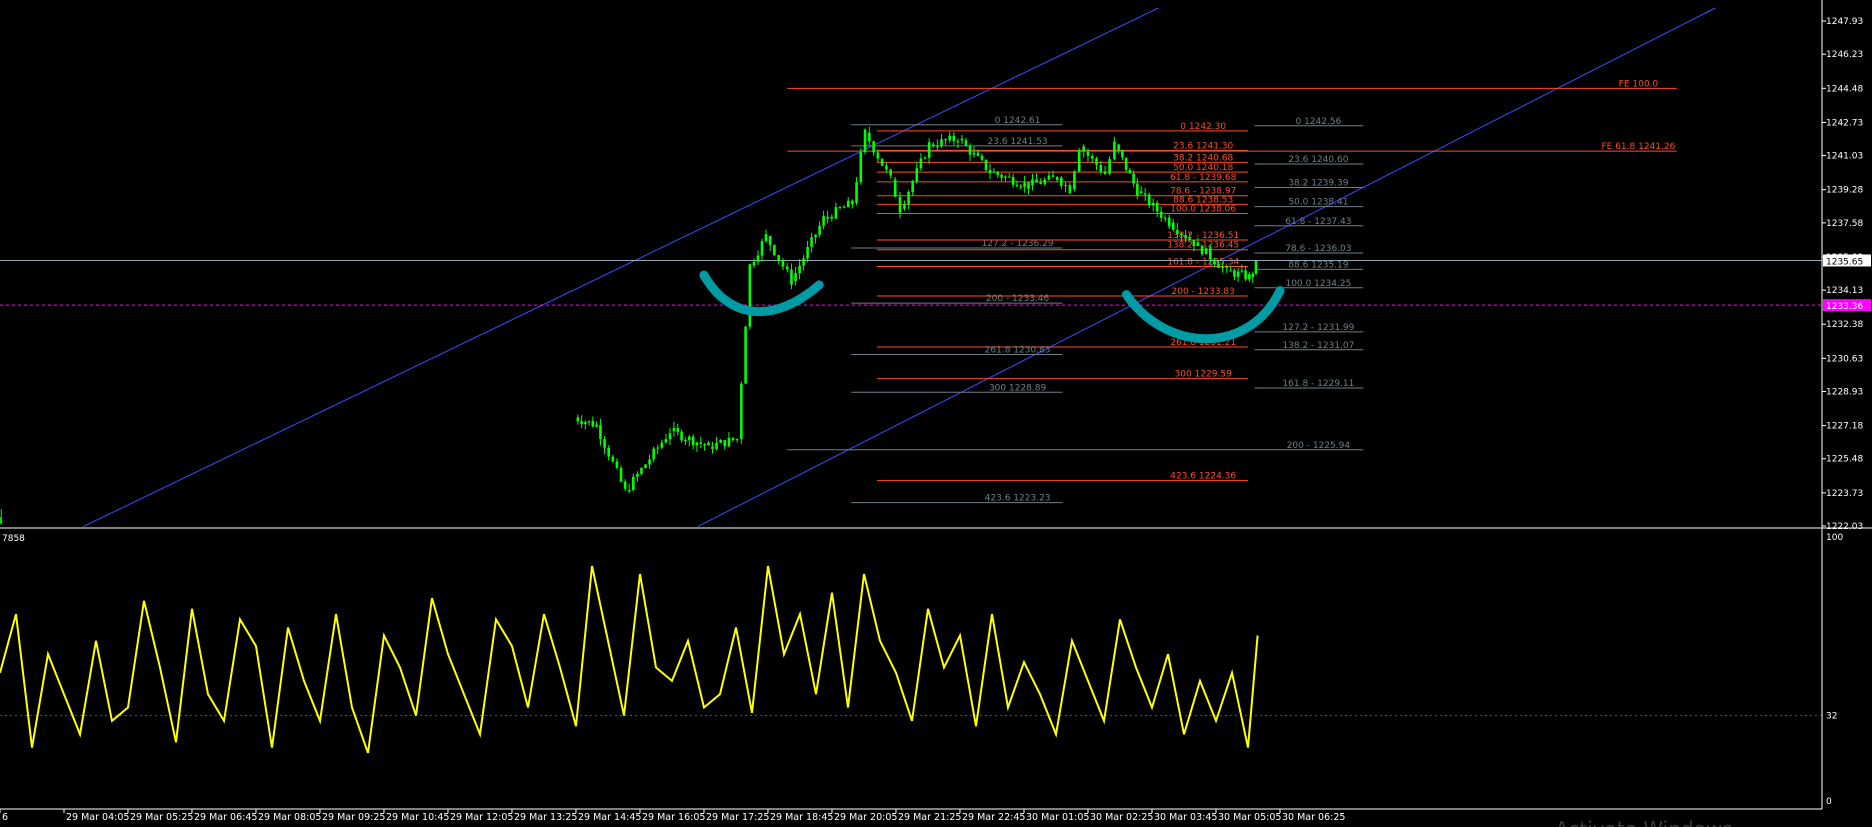 The height and width of the screenshot is (827, 1872). Describe the element at coordinates (1318, 384) in the screenshot. I see `fib-level-label: 161.8 - 1229.11` at that location.